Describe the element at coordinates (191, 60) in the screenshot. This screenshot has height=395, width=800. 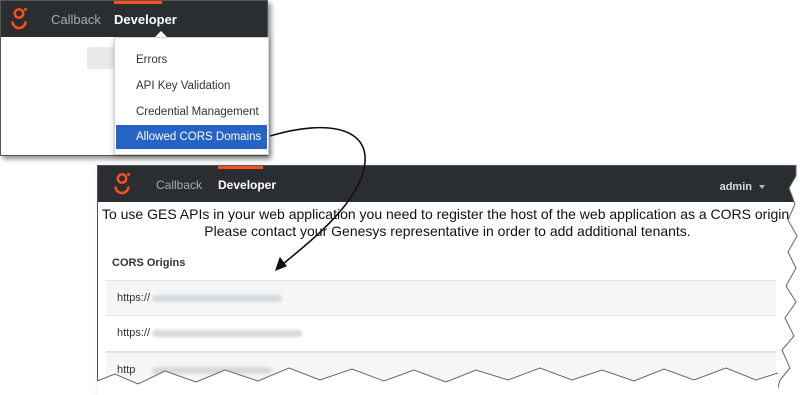
I see `menu-item-errors: Errors` at that location.